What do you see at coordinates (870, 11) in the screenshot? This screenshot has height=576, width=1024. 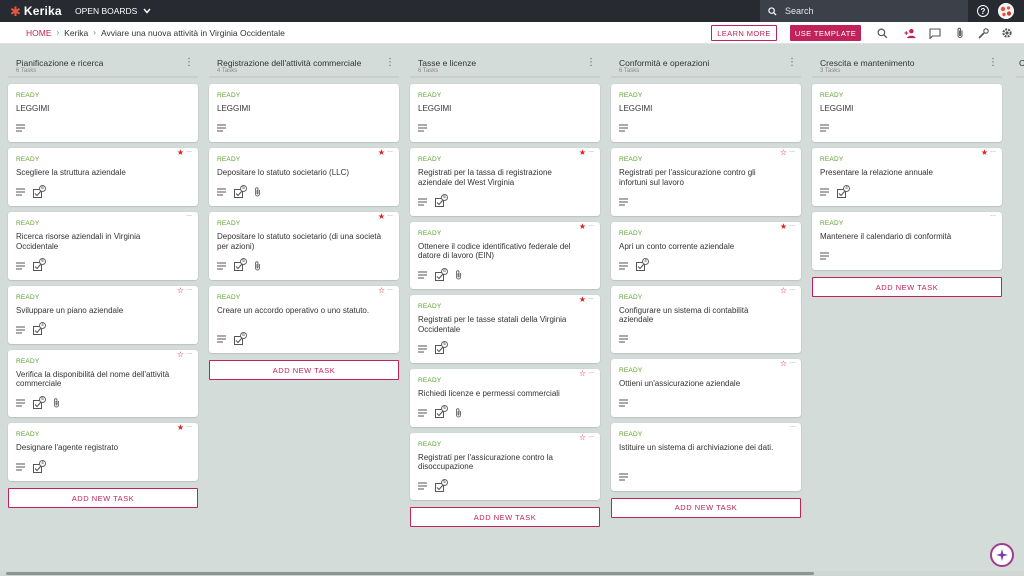 I see `search-input` at bounding box center [870, 11].